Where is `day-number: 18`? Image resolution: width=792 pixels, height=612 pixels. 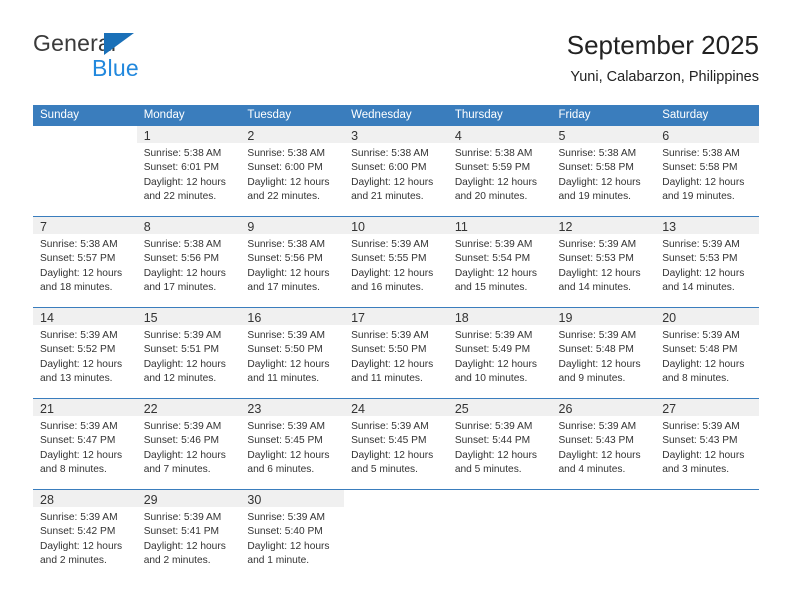
day-number: 18 is located at coordinates (461, 318).